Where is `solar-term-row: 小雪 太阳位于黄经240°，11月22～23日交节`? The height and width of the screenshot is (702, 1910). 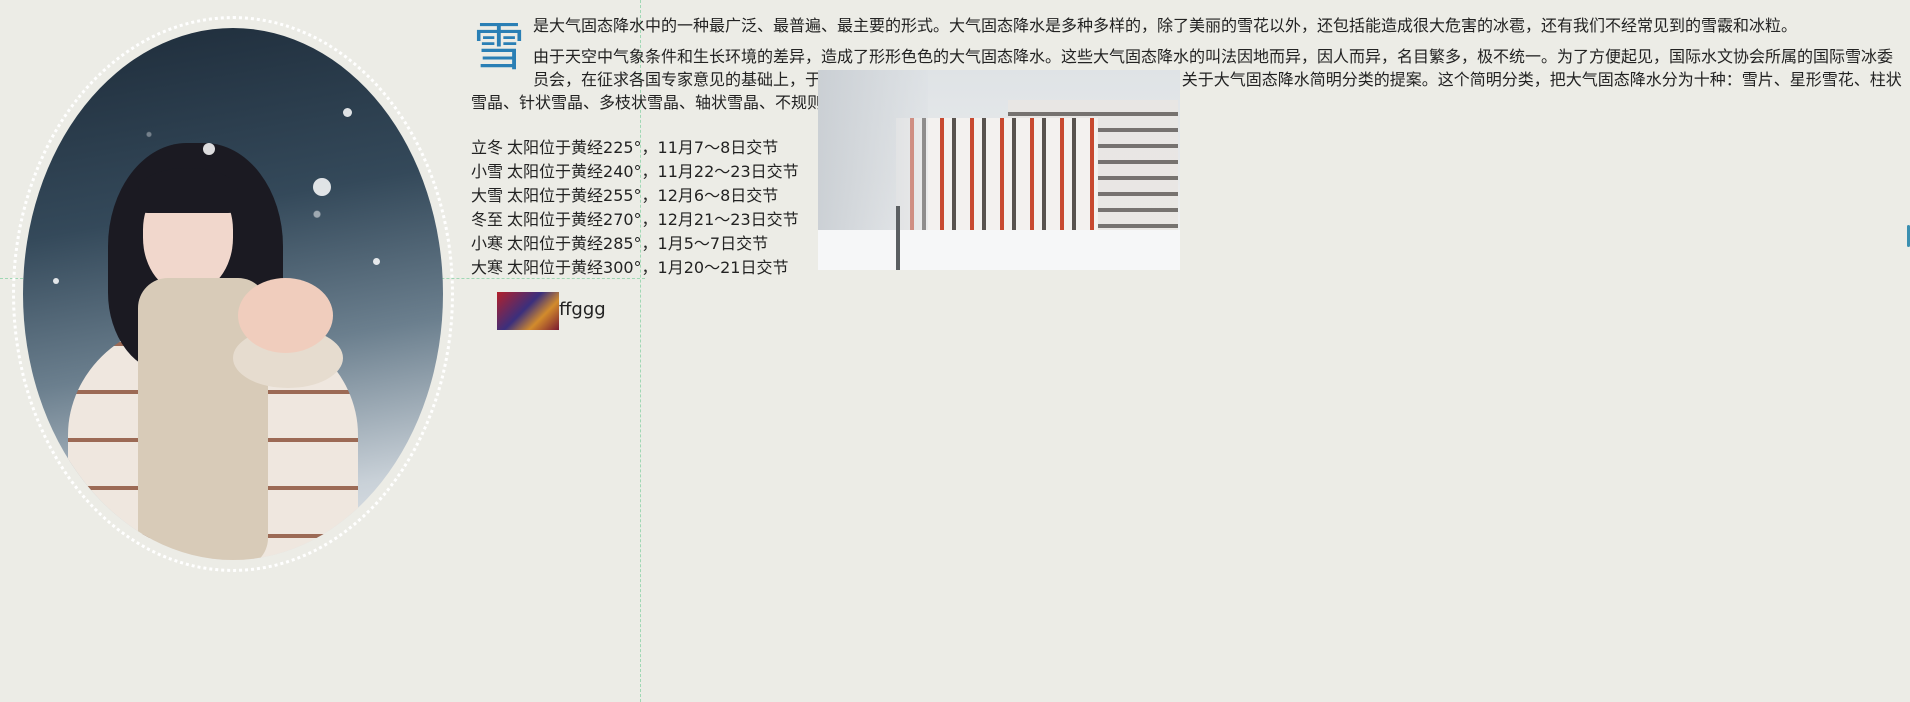
solar-term-row: 小雪 太阳位于黄经240°，11月22～23日交节 is located at coordinates (635, 172).